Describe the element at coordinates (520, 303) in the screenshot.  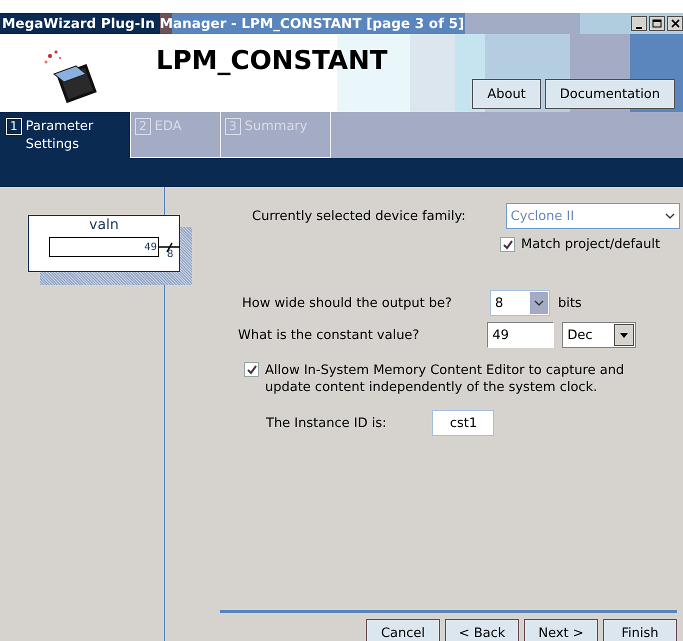
I see `width-spinner: 8` at that location.